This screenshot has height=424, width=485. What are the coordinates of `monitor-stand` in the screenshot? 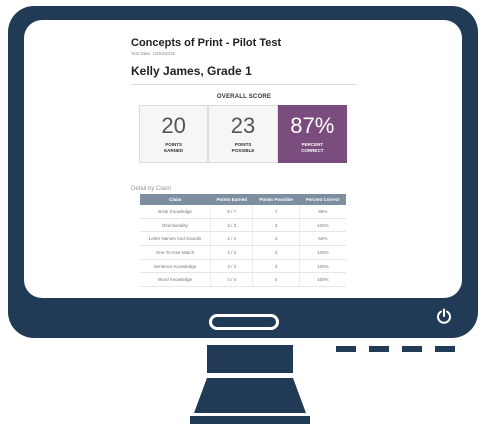 It's located at (250, 401).